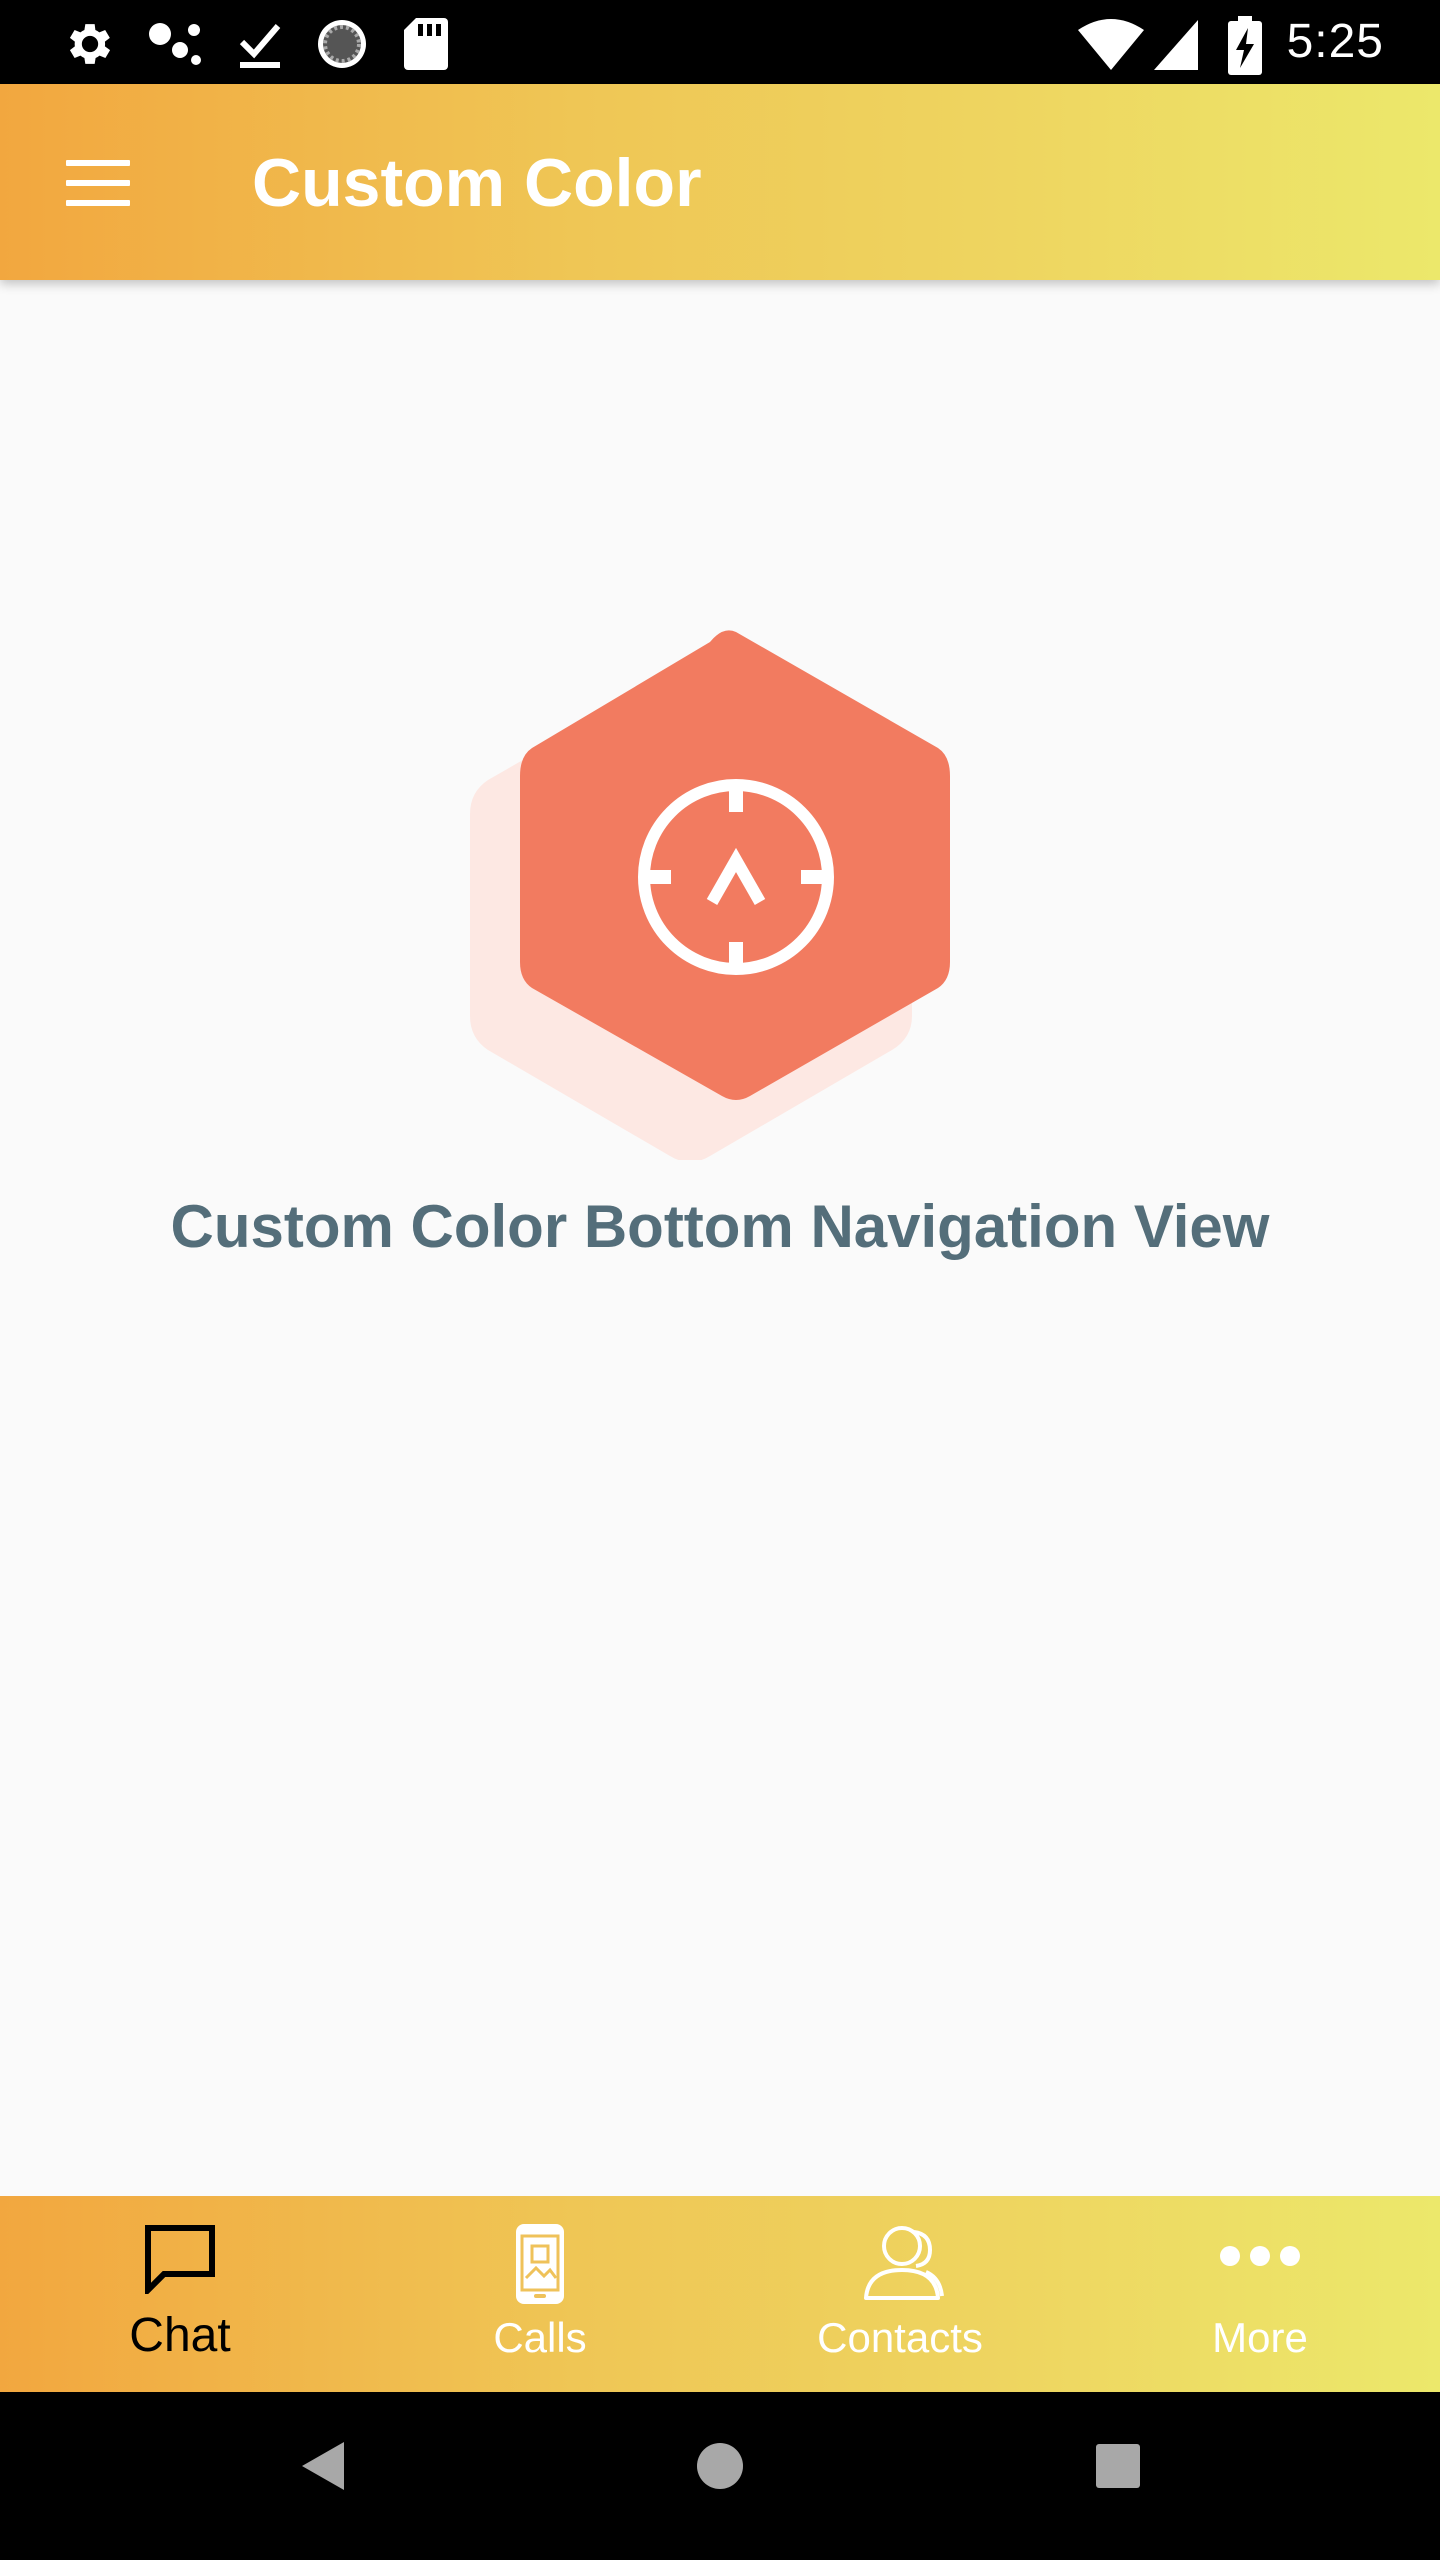 This screenshot has height=2560, width=1440. Describe the element at coordinates (720, 1226) in the screenshot. I see `message-text: Custom Color Bottom Navigation View` at that location.